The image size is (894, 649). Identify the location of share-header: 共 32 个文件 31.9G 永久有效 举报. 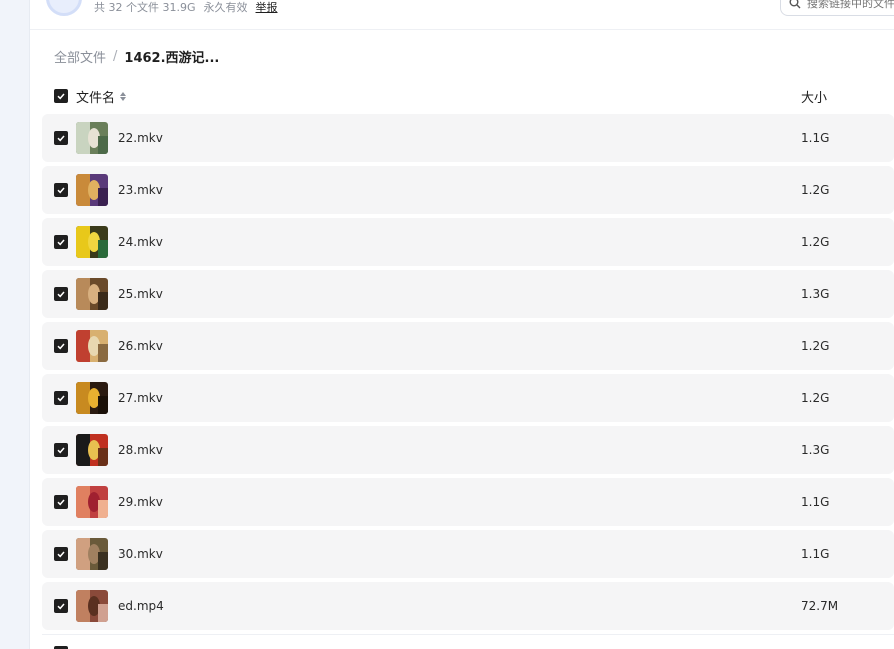
(462, 15).